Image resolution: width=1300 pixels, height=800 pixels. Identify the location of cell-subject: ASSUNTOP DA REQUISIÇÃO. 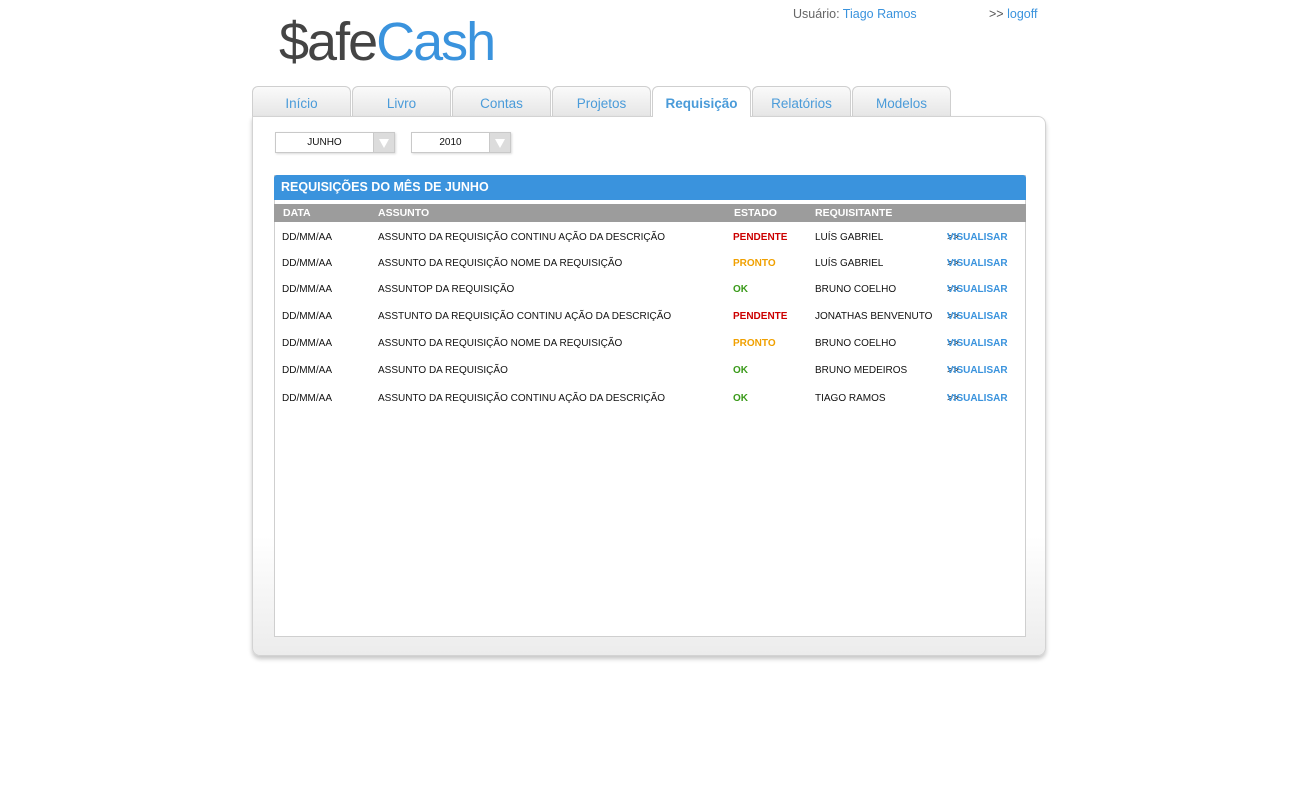
(446, 289).